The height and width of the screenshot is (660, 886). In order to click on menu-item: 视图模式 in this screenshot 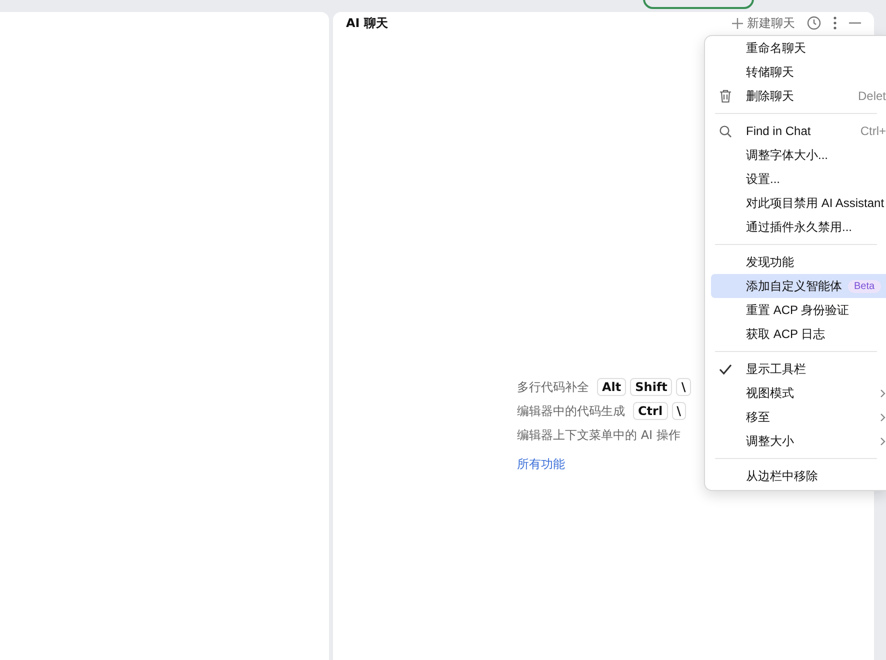, I will do `click(798, 393)`.